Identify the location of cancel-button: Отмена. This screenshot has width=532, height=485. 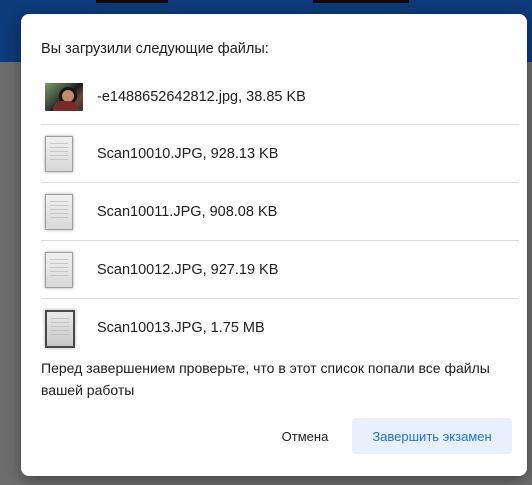
(305, 436).